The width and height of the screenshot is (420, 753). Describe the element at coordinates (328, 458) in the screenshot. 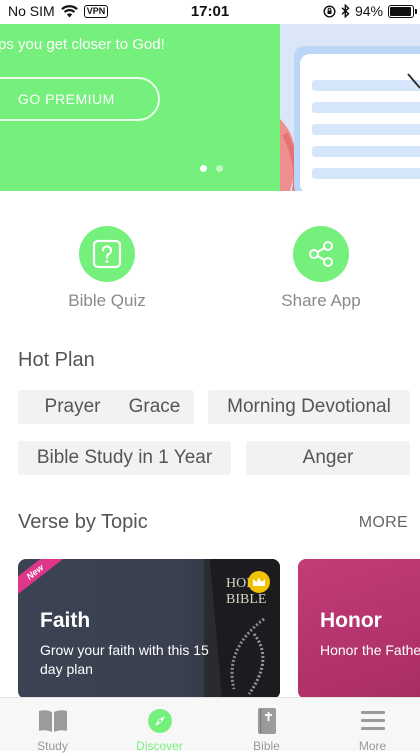

I see `plan-chip-anger: Anger` at that location.